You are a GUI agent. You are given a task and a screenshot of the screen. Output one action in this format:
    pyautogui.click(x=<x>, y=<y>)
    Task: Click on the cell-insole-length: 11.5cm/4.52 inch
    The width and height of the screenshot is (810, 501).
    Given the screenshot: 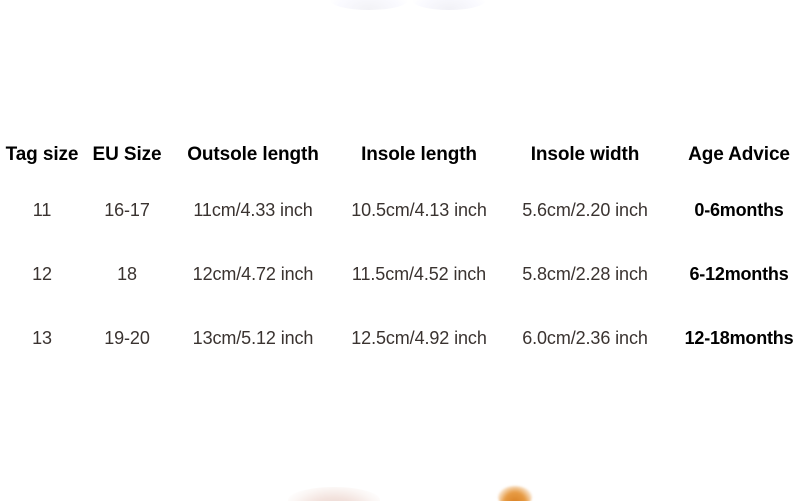 What is the action you would take?
    pyautogui.click(x=419, y=273)
    